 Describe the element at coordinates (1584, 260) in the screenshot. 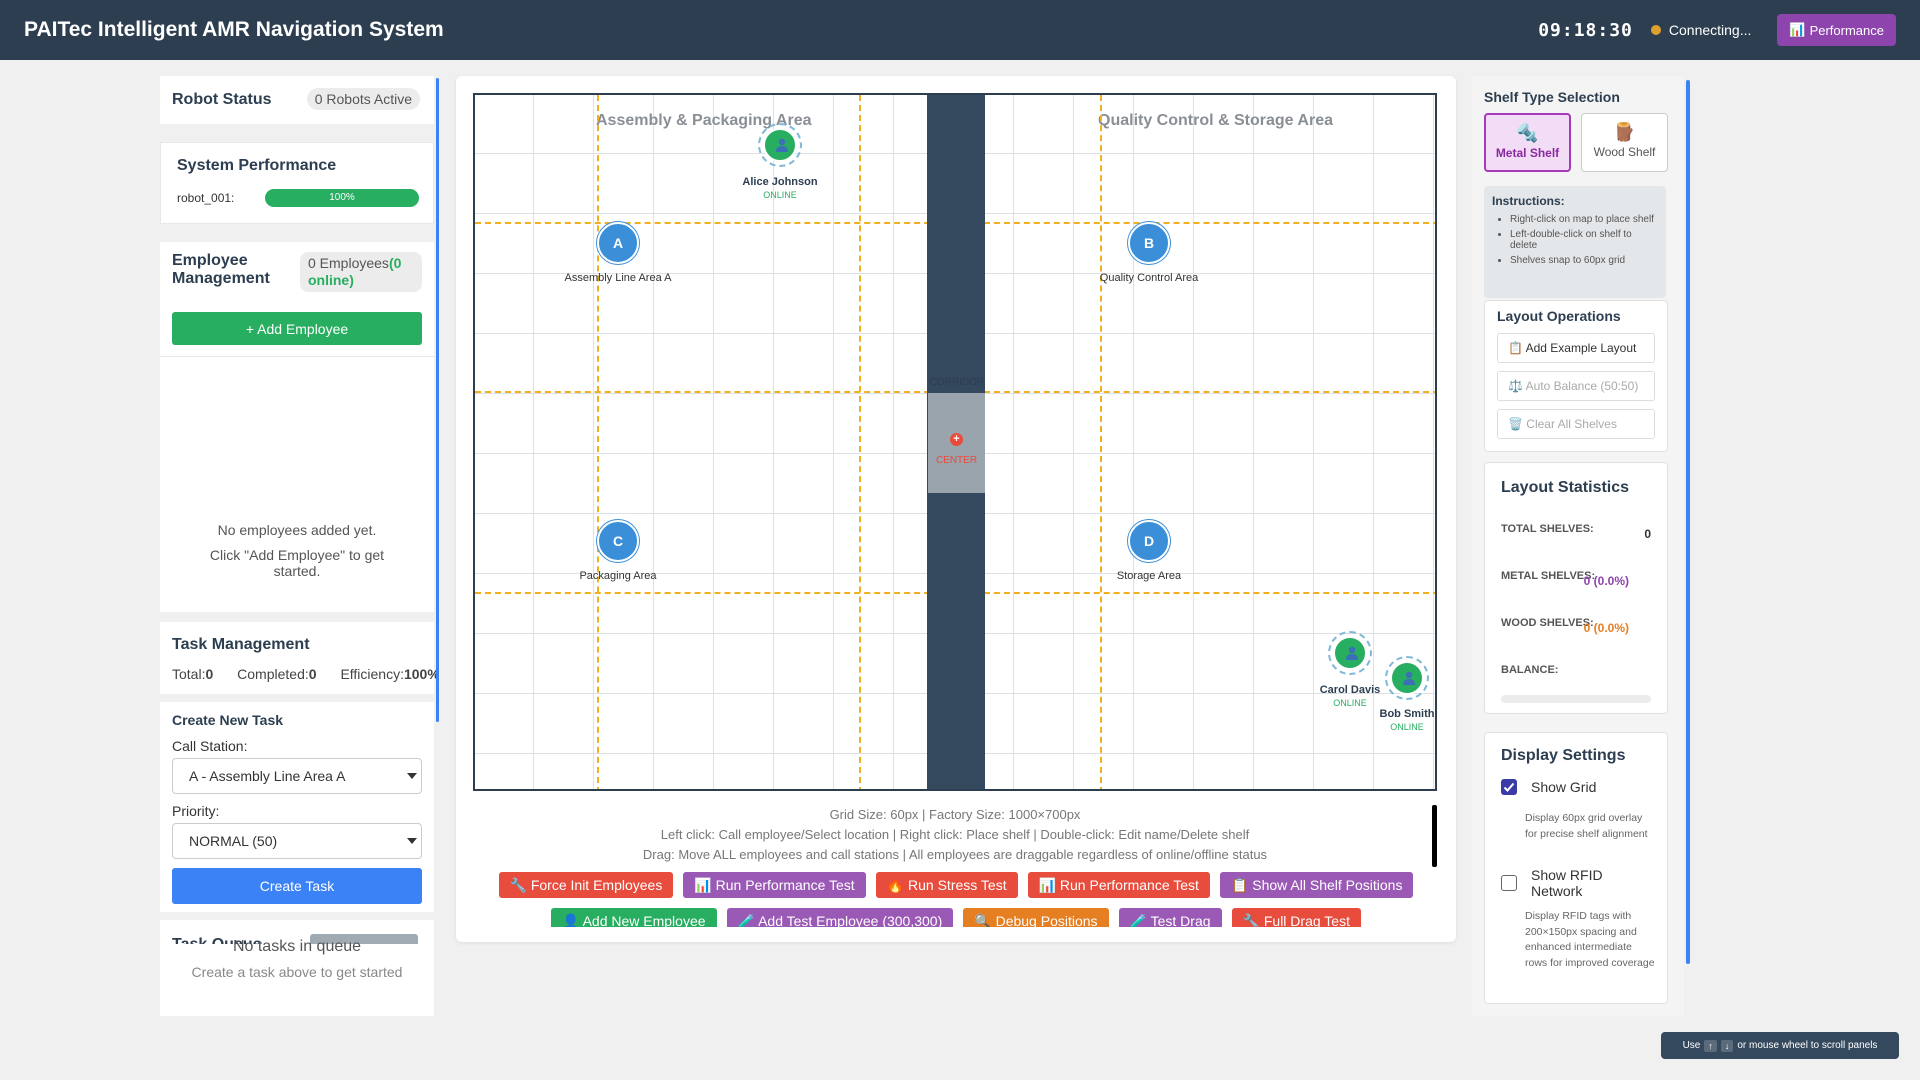

I see `instruction-item: Shelves snap to 60px grid` at that location.